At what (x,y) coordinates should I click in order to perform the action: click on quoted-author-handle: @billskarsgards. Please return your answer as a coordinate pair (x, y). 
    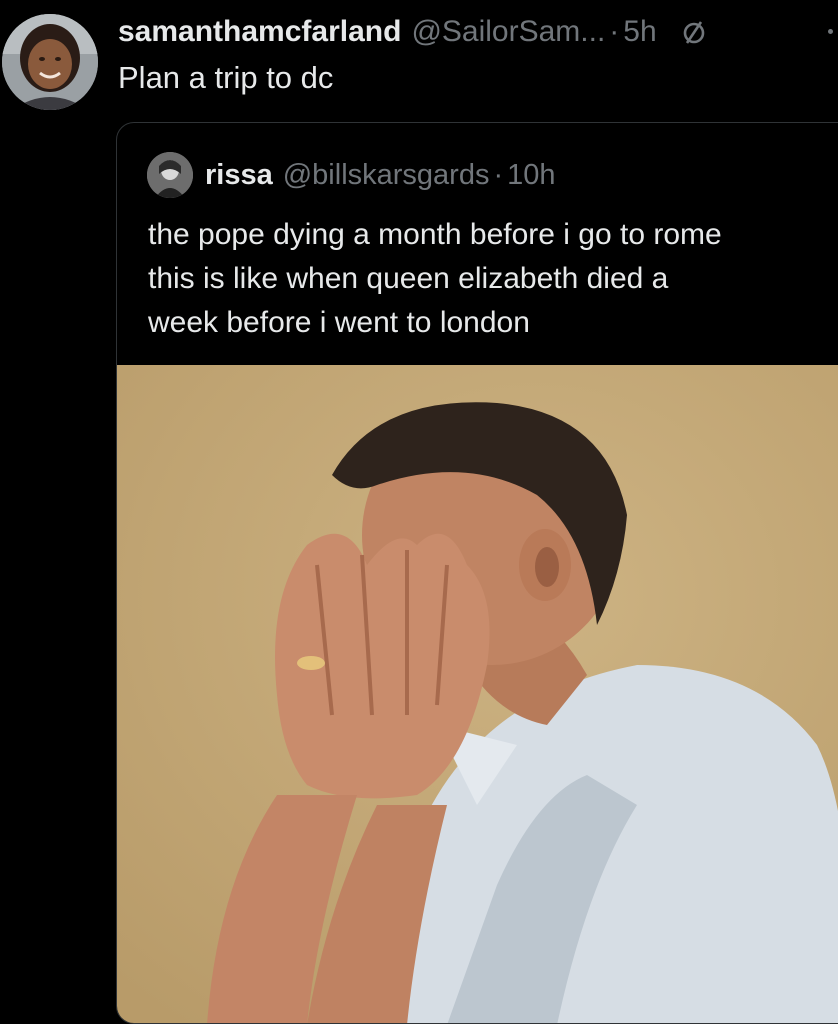
    Looking at the image, I should click on (386, 175).